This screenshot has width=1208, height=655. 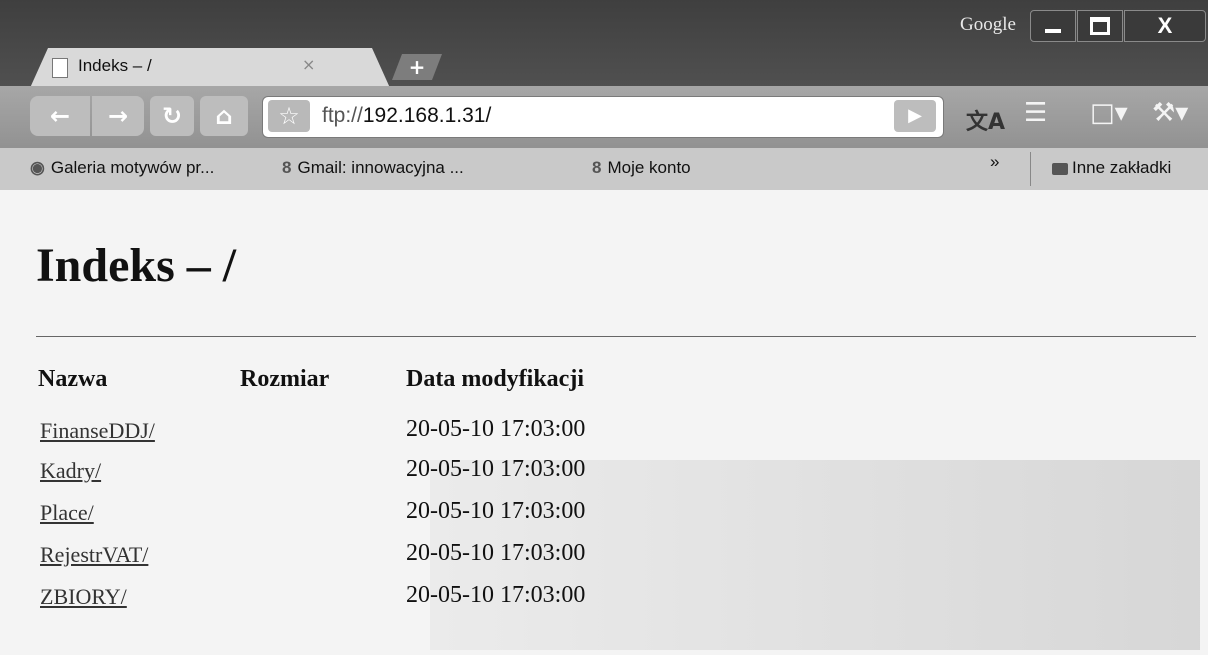 I want to click on page-title: Indeks – /, so click(x=136, y=265).